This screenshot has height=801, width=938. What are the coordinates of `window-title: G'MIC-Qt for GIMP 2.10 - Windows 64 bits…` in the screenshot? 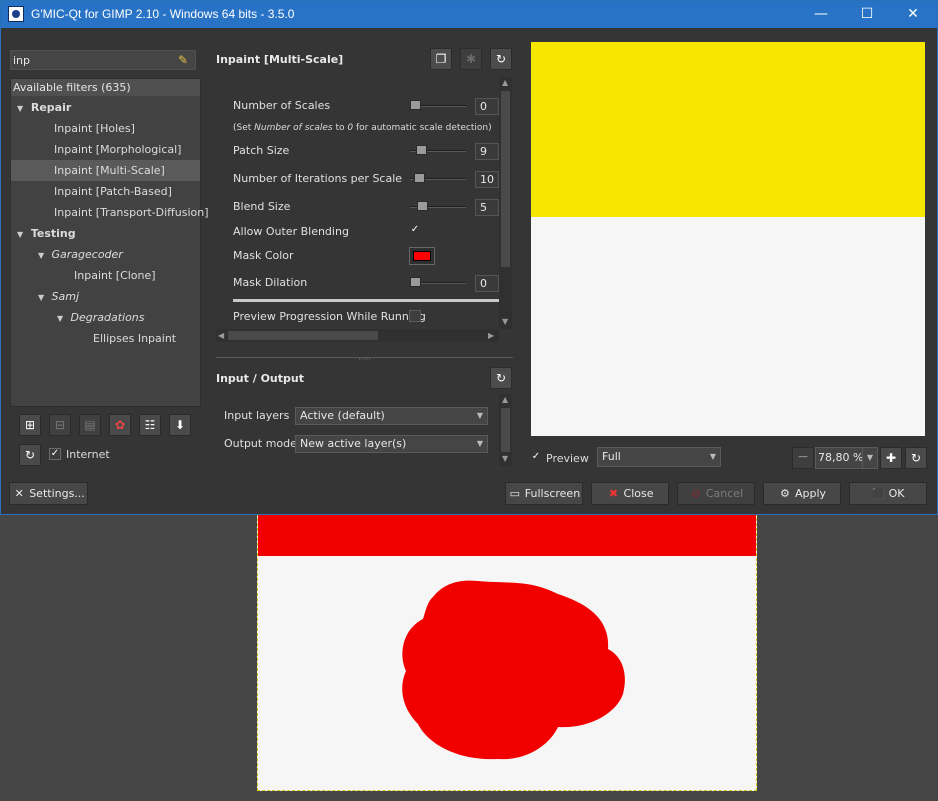 It's located at (163, 14).